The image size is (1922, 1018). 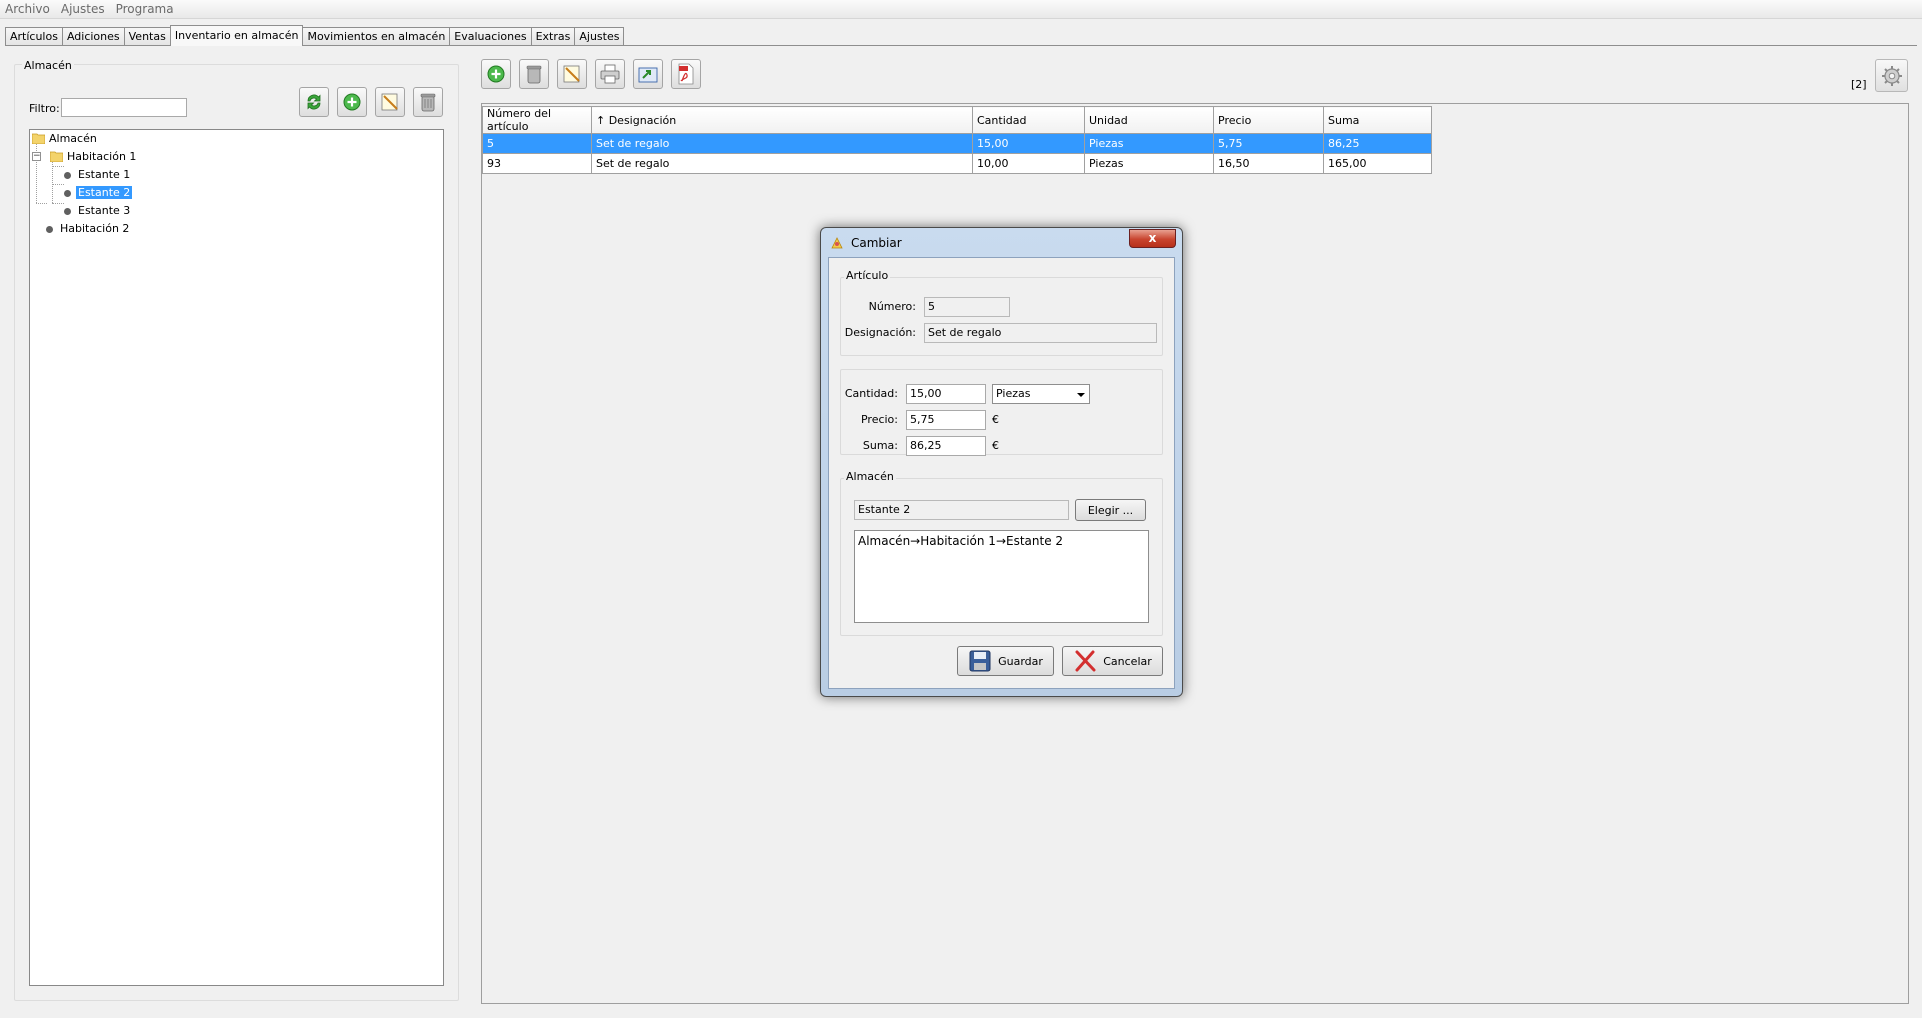 What do you see at coordinates (1268, 120) in the screenshot?
I see `column-header-price: Precio` at bounding box center [1268, 120].